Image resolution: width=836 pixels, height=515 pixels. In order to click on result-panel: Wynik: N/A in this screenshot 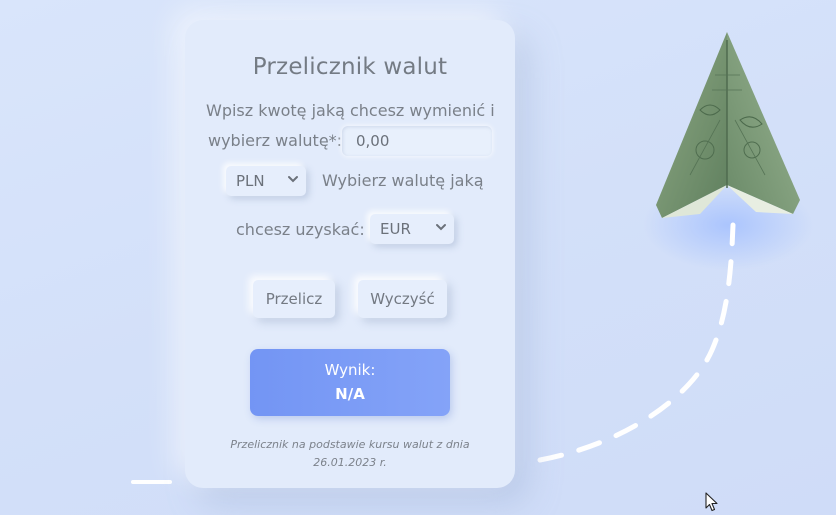, I will do `click(350, 382)`.